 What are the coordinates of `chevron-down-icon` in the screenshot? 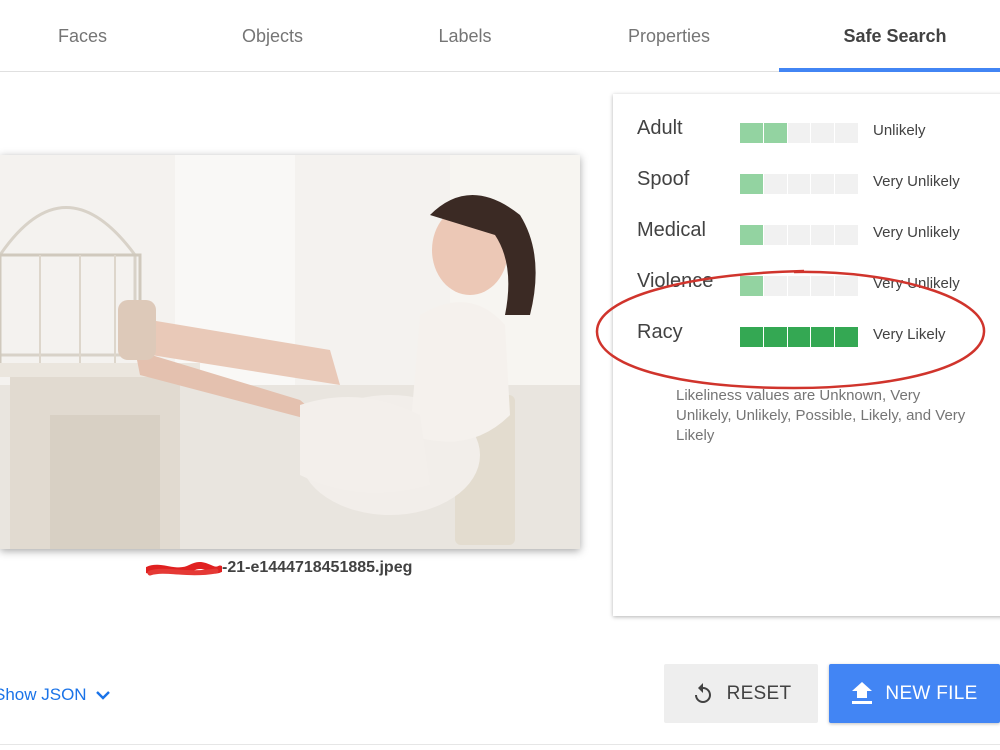 It's located at (102, 695).